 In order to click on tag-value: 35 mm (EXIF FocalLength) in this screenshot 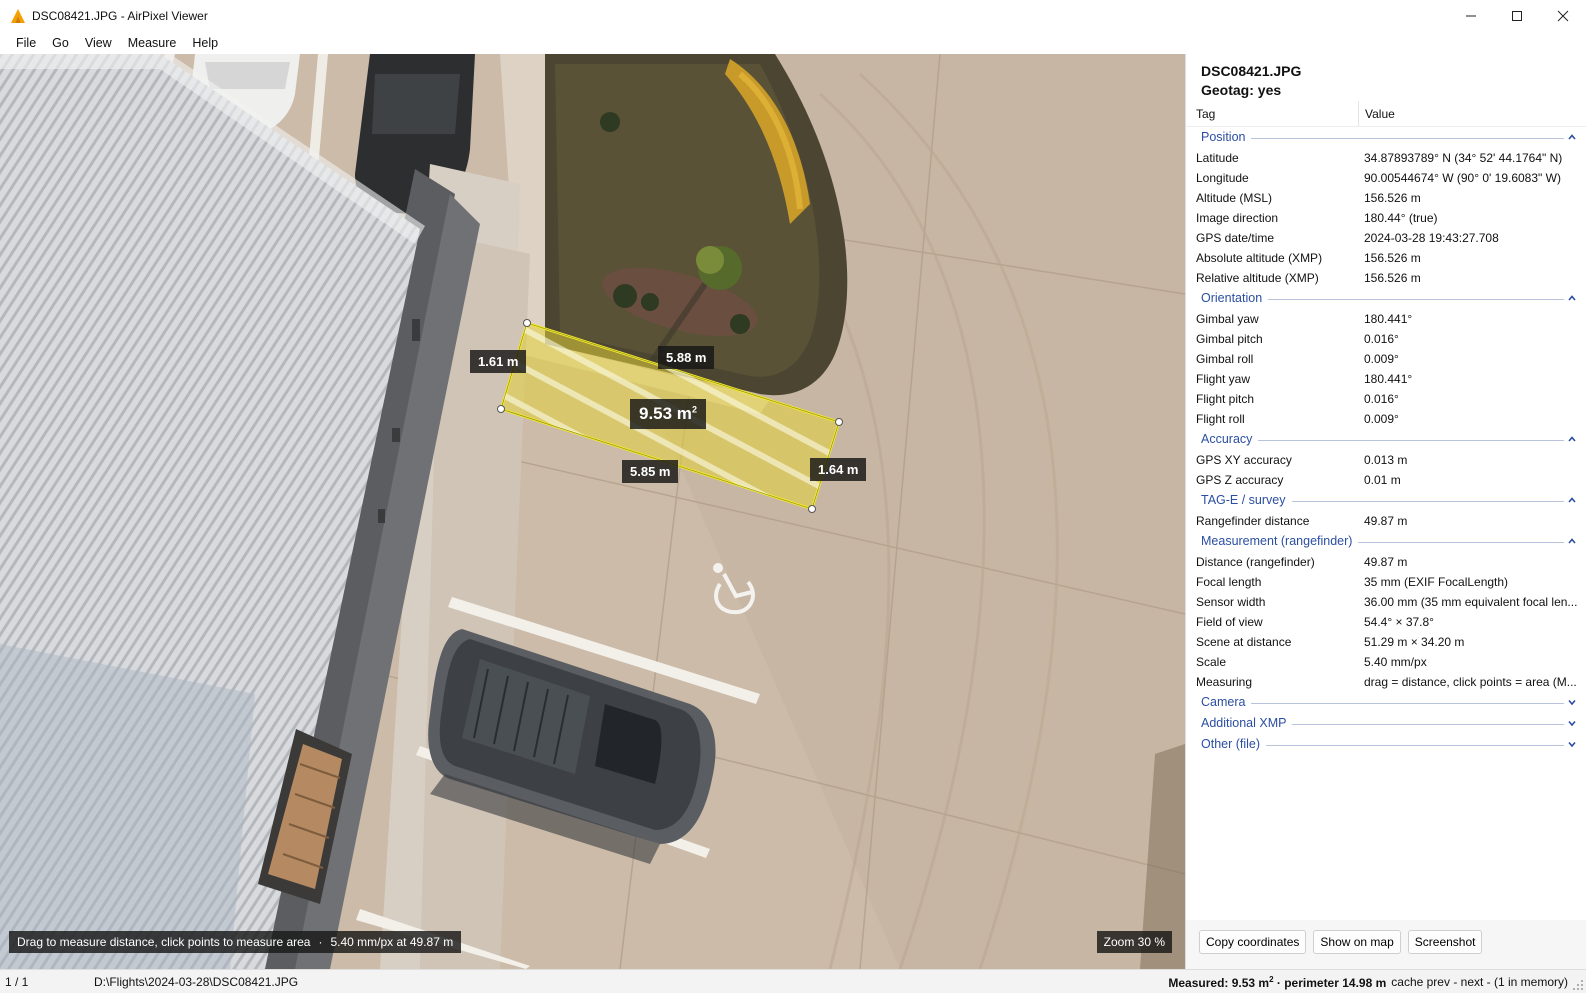, I will do `click(1436, 582)`.